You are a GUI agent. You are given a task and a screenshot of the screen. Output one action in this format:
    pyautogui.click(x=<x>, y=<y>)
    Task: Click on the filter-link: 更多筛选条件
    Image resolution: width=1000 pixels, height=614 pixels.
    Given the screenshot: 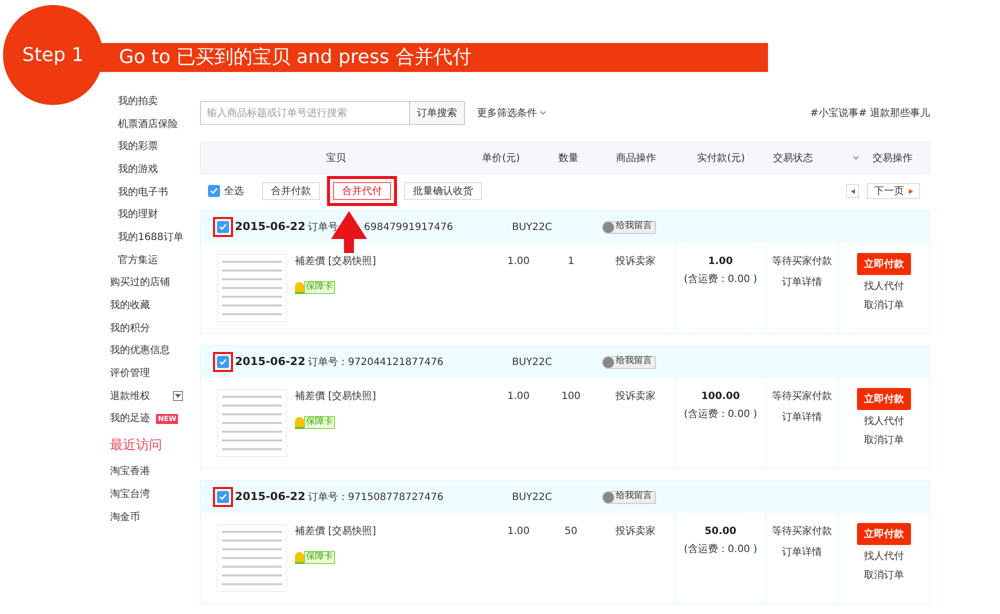 What is the action you would take?
    pyautogui.click(x=507, y=113)
    